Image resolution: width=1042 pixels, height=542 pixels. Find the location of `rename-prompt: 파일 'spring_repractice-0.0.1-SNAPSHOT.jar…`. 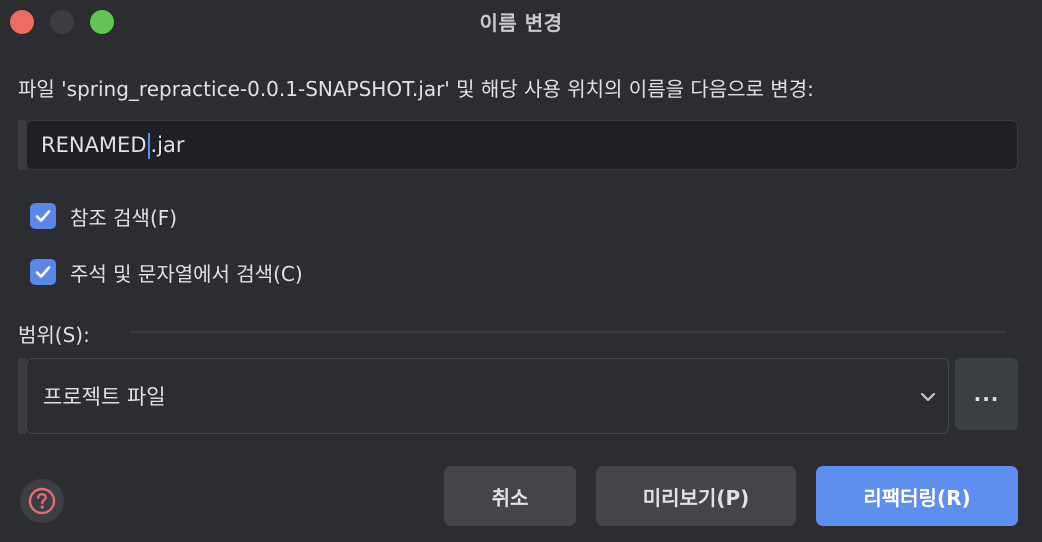

rename-prompt: 파일 'spring_repractice-0.0.1-SNAPSHOT.jar… is located at coordinates (416, 89).